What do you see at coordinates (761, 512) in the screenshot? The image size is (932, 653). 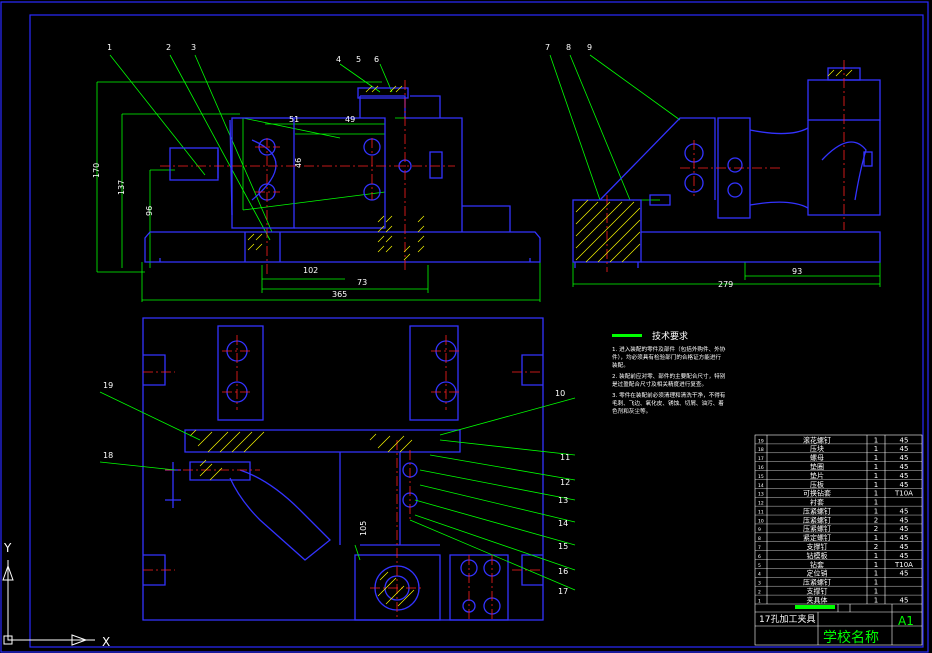 I see `bom-row-number: 11` at bounding box center [761, 512].